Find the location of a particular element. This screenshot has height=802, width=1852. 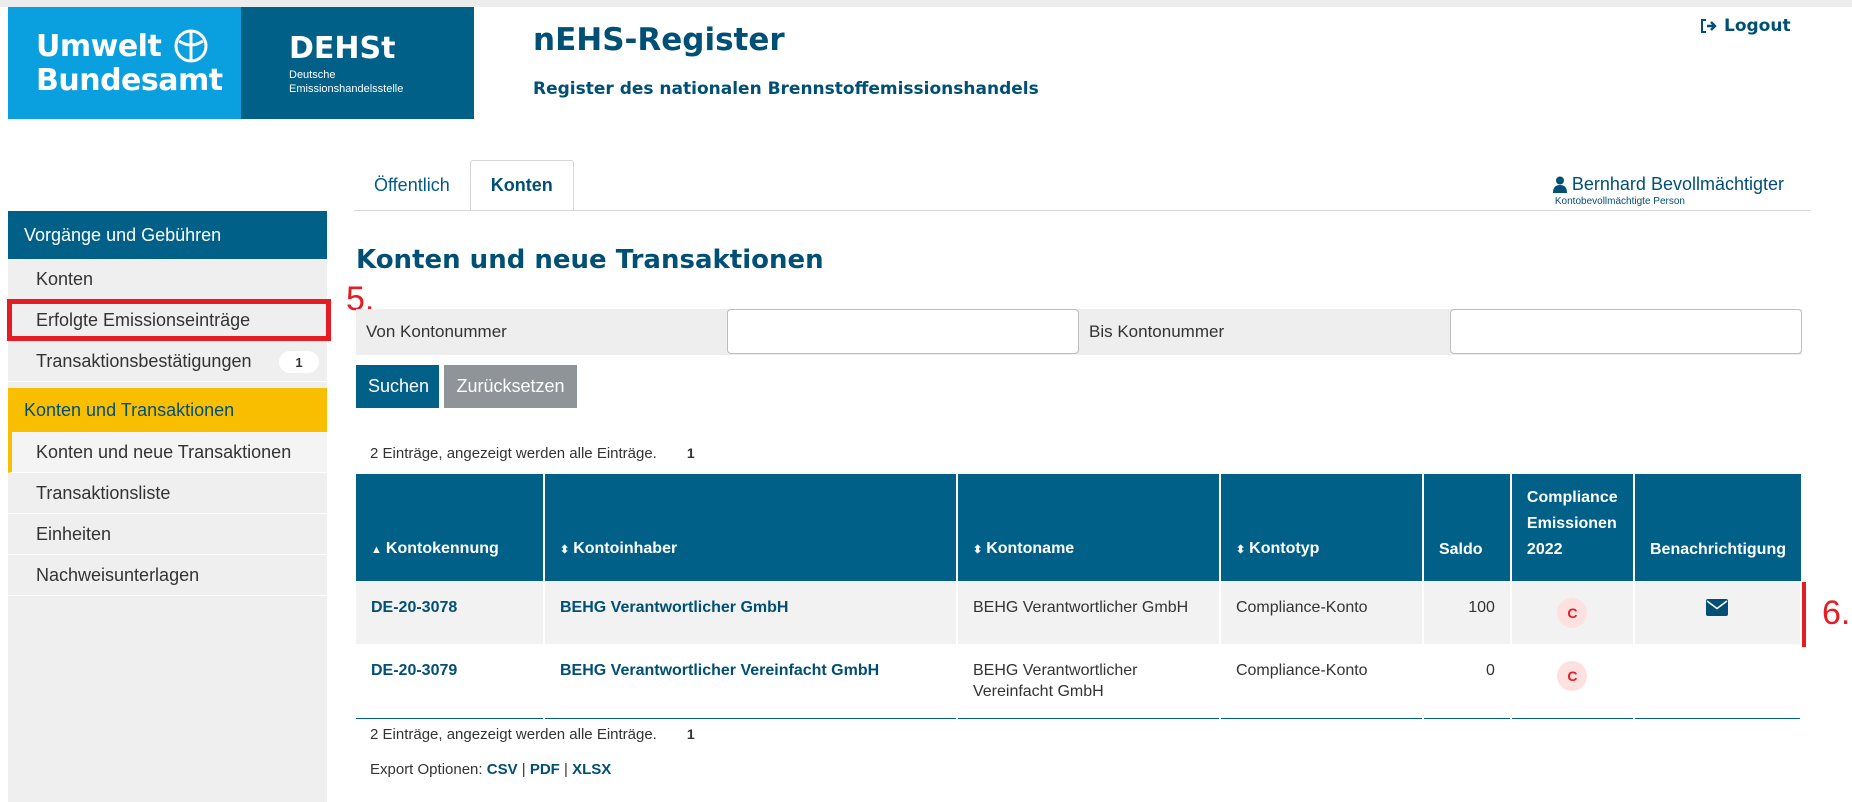

app-title: nEHS-Register is located at coordinates (659, 40).